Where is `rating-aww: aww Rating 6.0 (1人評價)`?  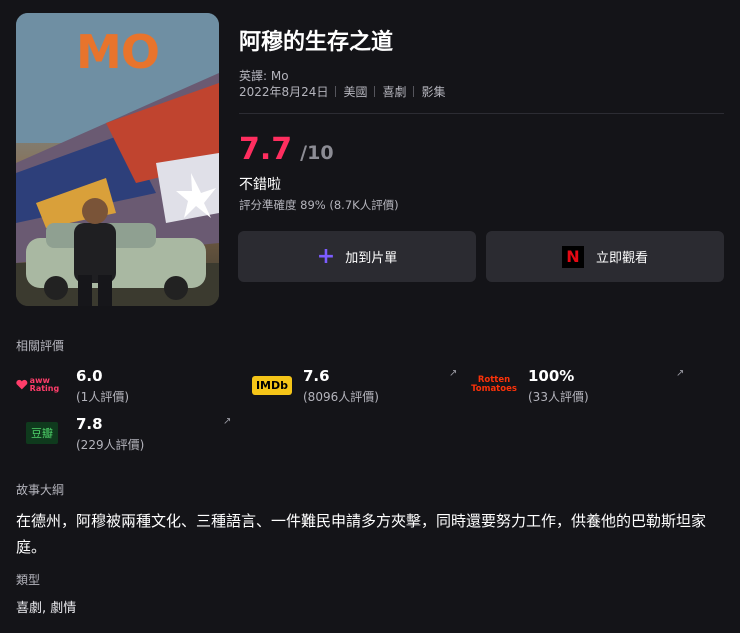 rating-aww: aww Rating 6.0 (1人評價) is located at coordinates (116, 387).